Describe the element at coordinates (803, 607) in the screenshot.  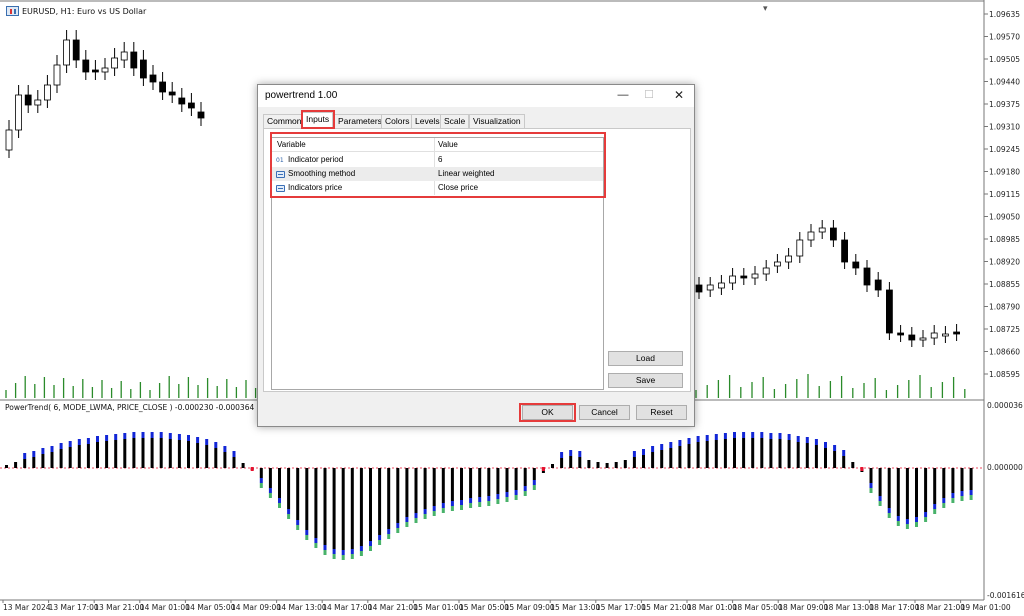
I see `time-tick-label: 18 Mar 09:00` at that location.